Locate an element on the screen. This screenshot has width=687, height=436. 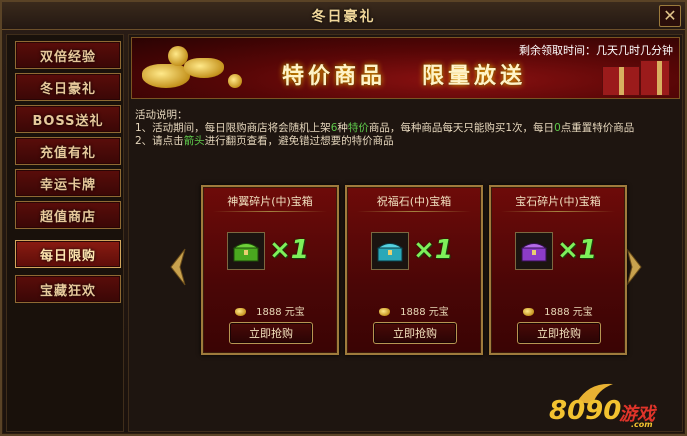
sidebar-item-boss-gift: BOSS送礼 is located at coordinates (68, 119).